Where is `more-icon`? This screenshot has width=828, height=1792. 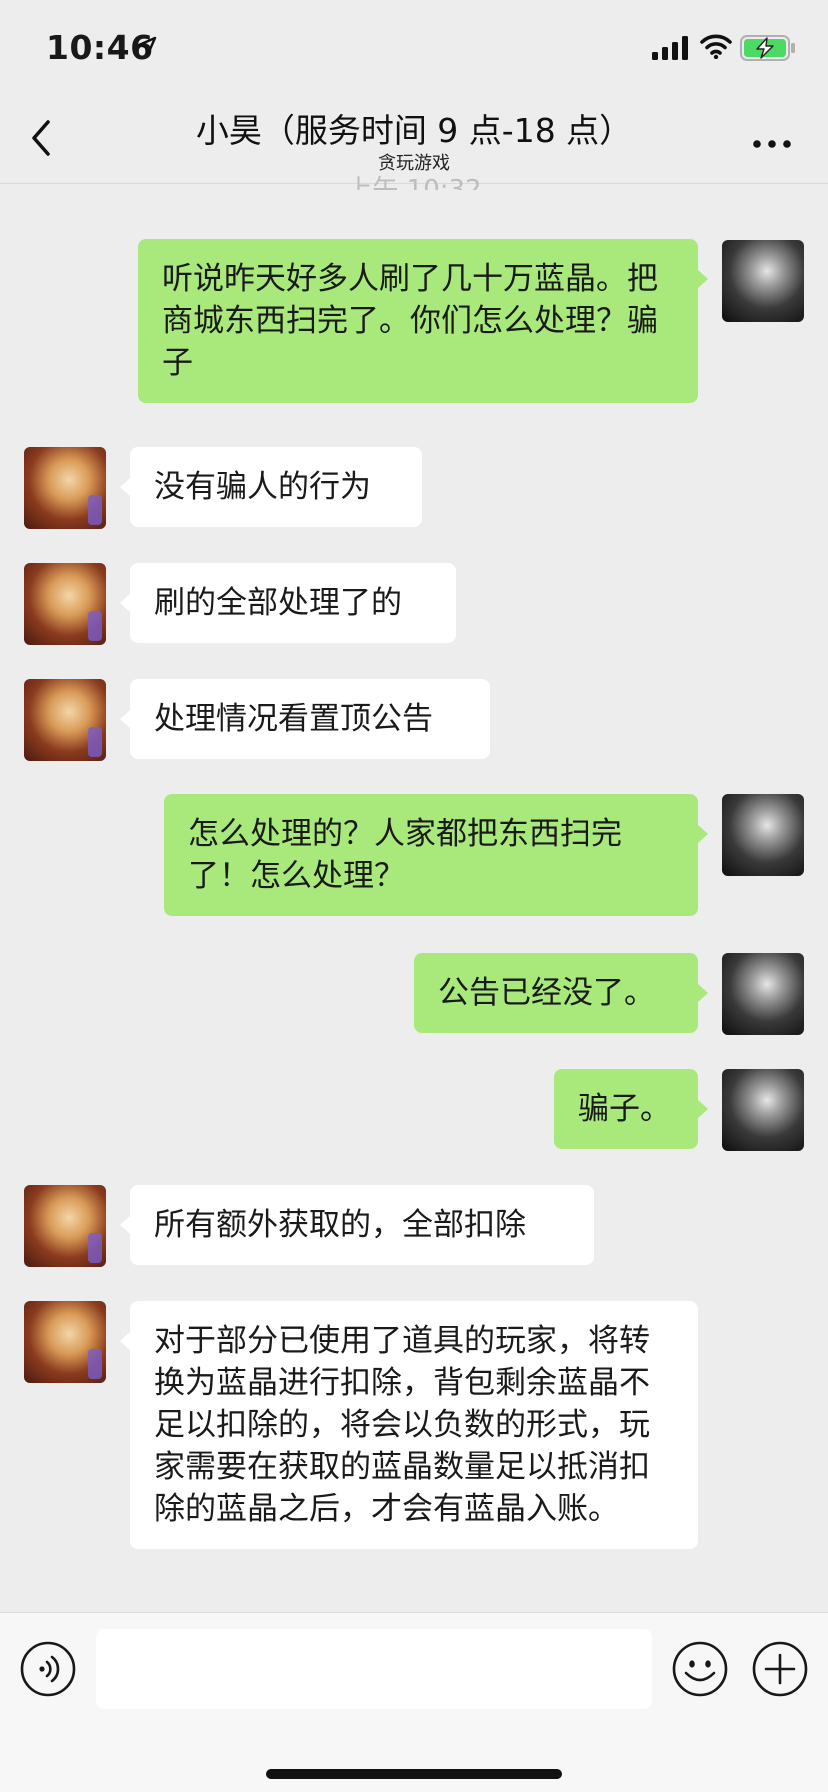 more-icon is located at coordinates (772, 143).